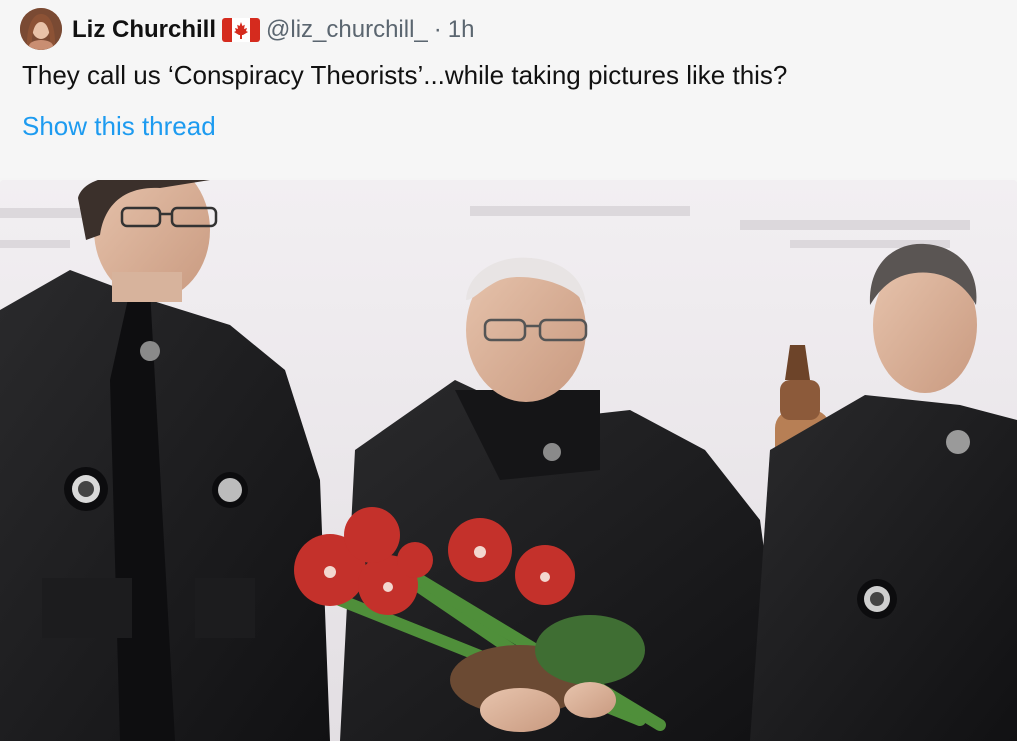  Describe the element at coordinates (241, 30) in the screenshot. I see `canada-flag-icon` at that location.